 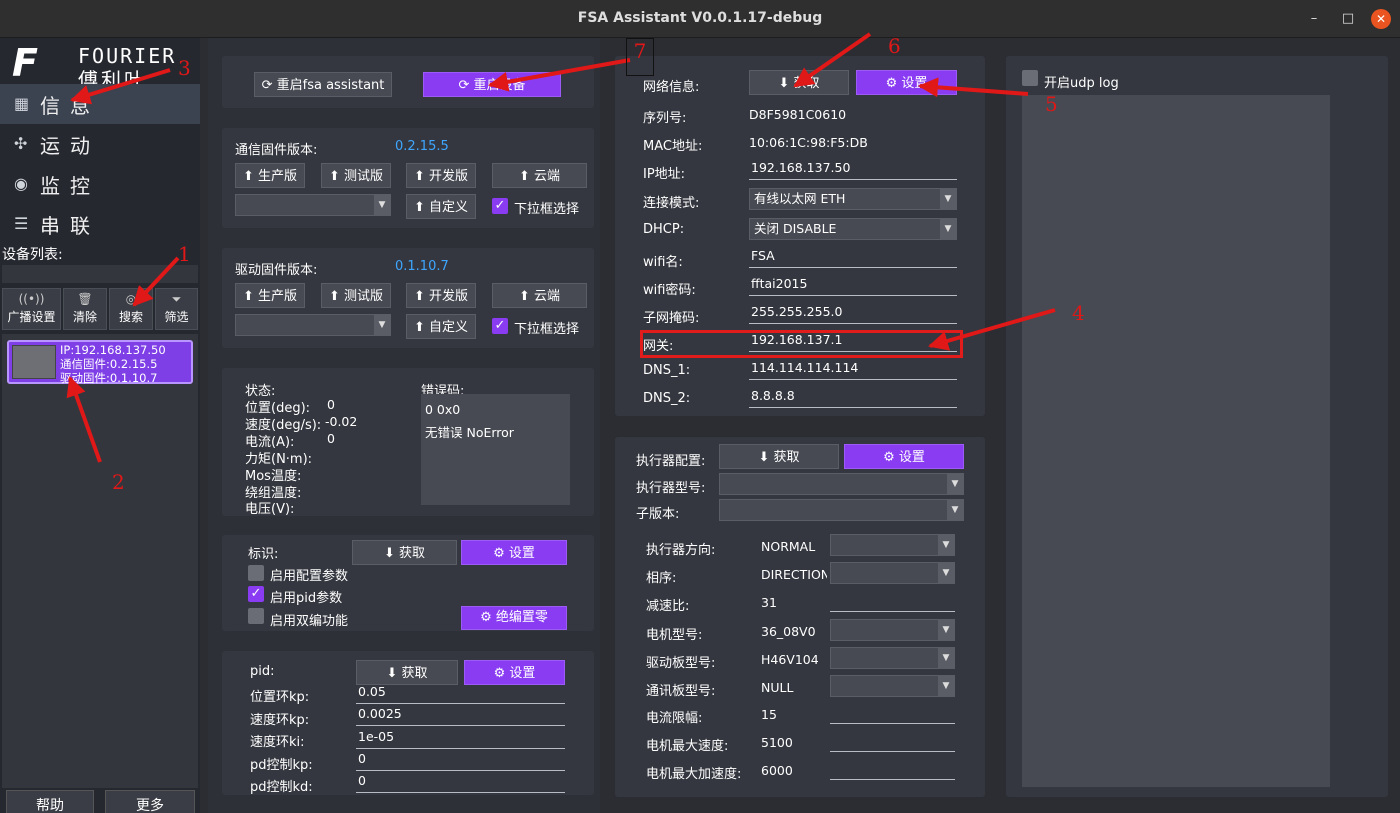 What do you see at coordinates (681, 663) in the screenshot?
I see `driver-board-label: 驱动板型号:` at bounding box center [681, 663].